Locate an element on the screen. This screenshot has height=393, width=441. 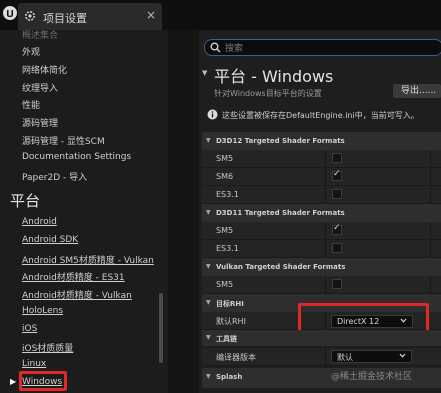
chevron-down-icon is located at coordinates (402, 355).